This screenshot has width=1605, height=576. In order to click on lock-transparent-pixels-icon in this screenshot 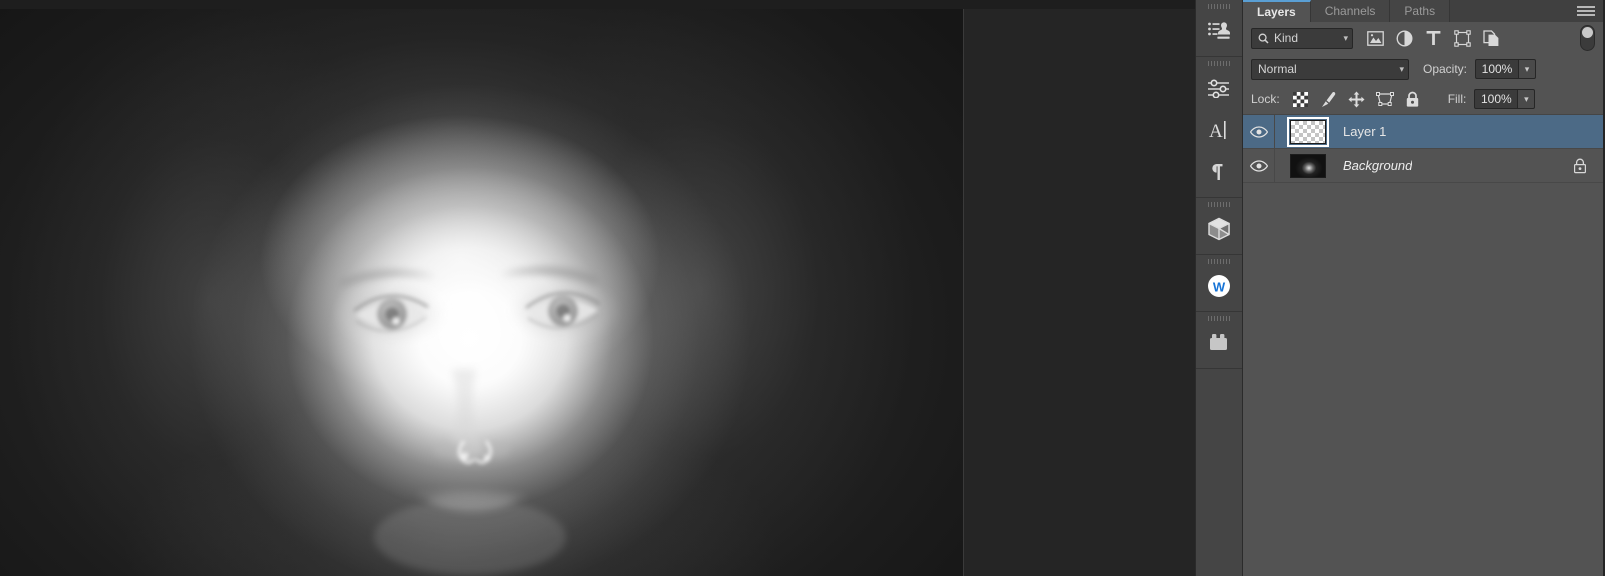, I will do `click(1301, 99)`.